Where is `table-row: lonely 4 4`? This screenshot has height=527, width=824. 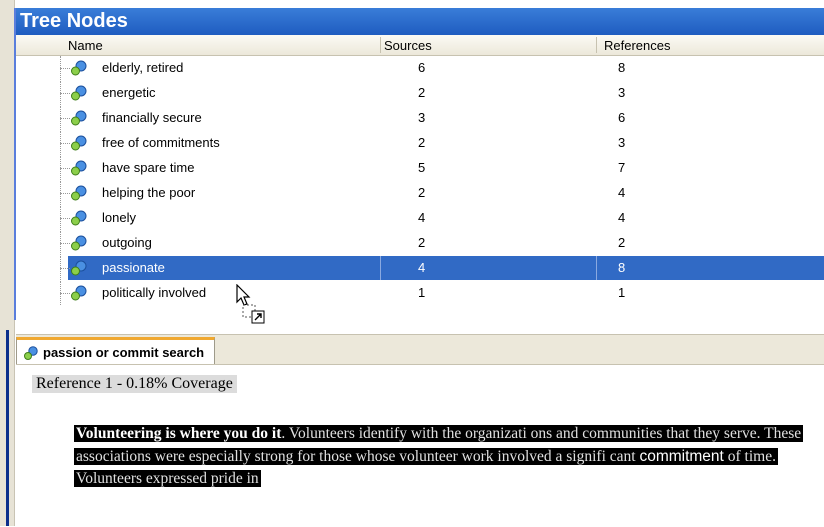 table-row: lonely 4 4 is located at coordinates (420, 218).